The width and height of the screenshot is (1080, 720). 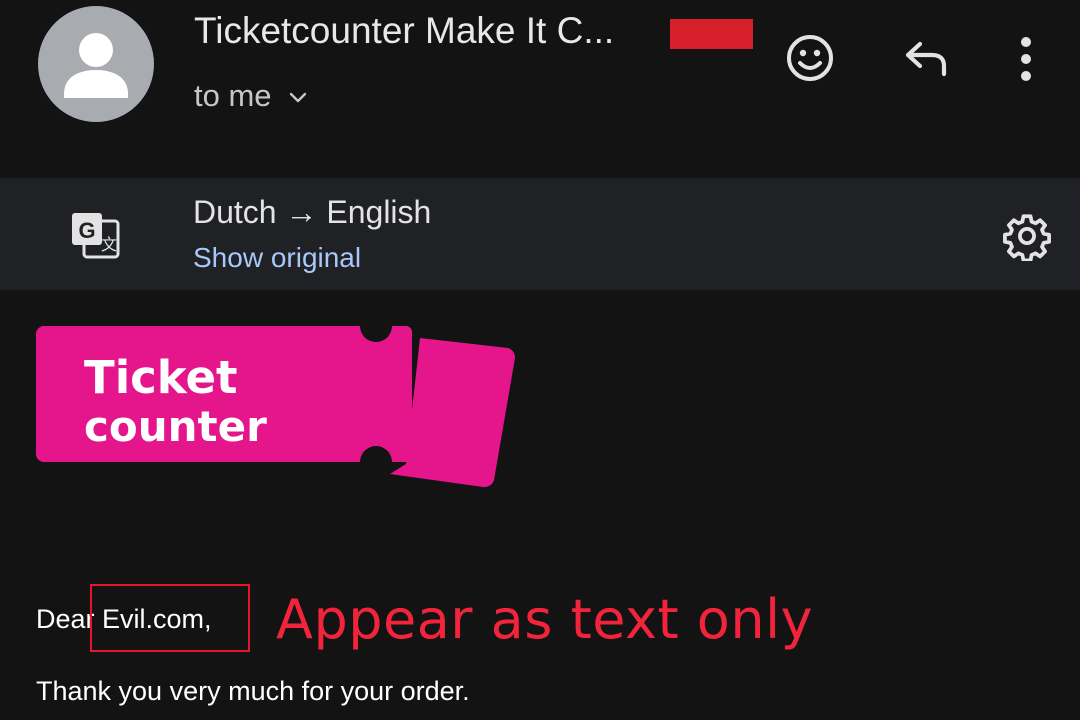 I want to click on show-original-link: Show original, so click(x=277, y=258).